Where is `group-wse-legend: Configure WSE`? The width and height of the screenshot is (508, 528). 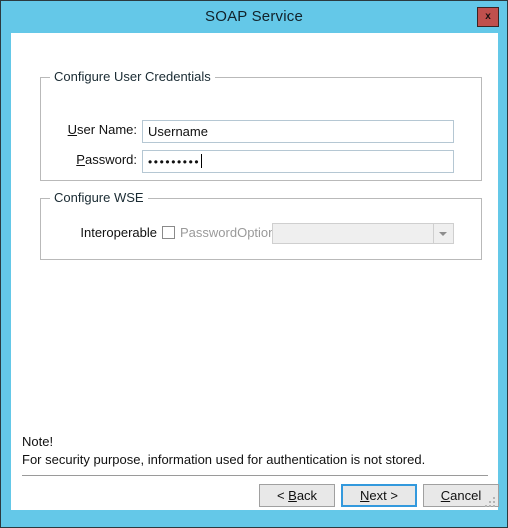 group-wse-legend: Configure WSE is located at coordinates (99, 197).